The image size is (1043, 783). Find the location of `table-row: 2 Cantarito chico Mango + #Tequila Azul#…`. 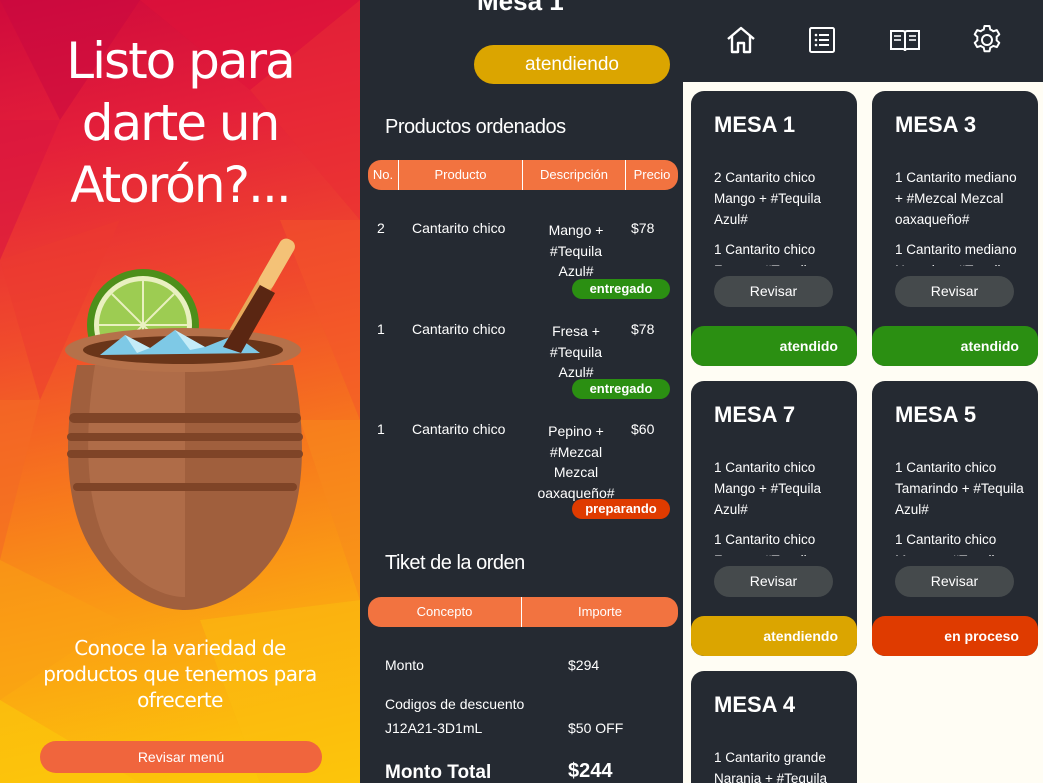

table-row: 2 Cantarito chico Mango + #Tequila Azul#… is located at coordinates (523, 260).